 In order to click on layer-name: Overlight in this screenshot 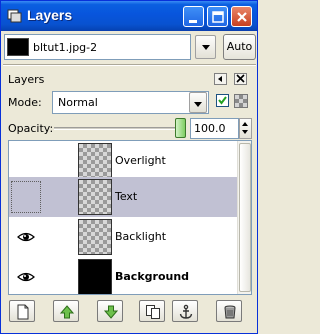, I will do `click(140, 160)`.